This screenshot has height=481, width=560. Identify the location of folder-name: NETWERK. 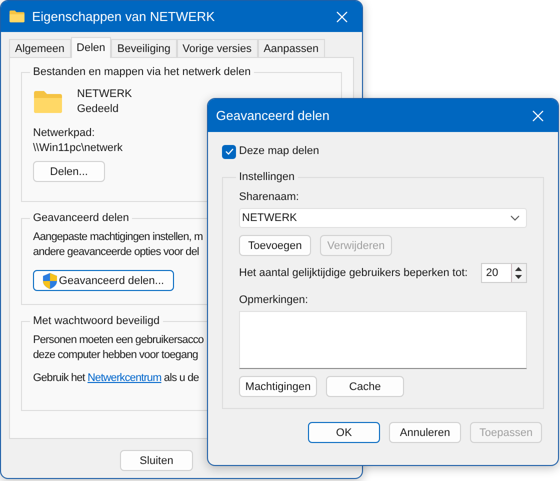
(104, 94).